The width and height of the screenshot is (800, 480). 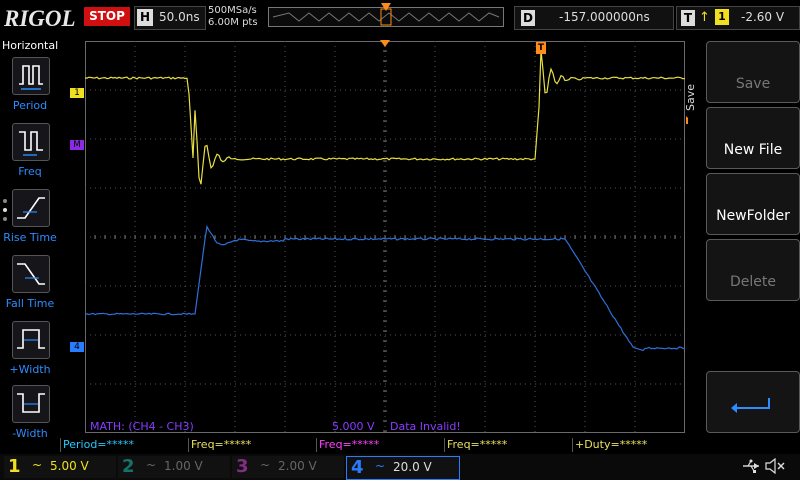 I want to click on menu-item-label: +Width, so click(x=30, y=369).